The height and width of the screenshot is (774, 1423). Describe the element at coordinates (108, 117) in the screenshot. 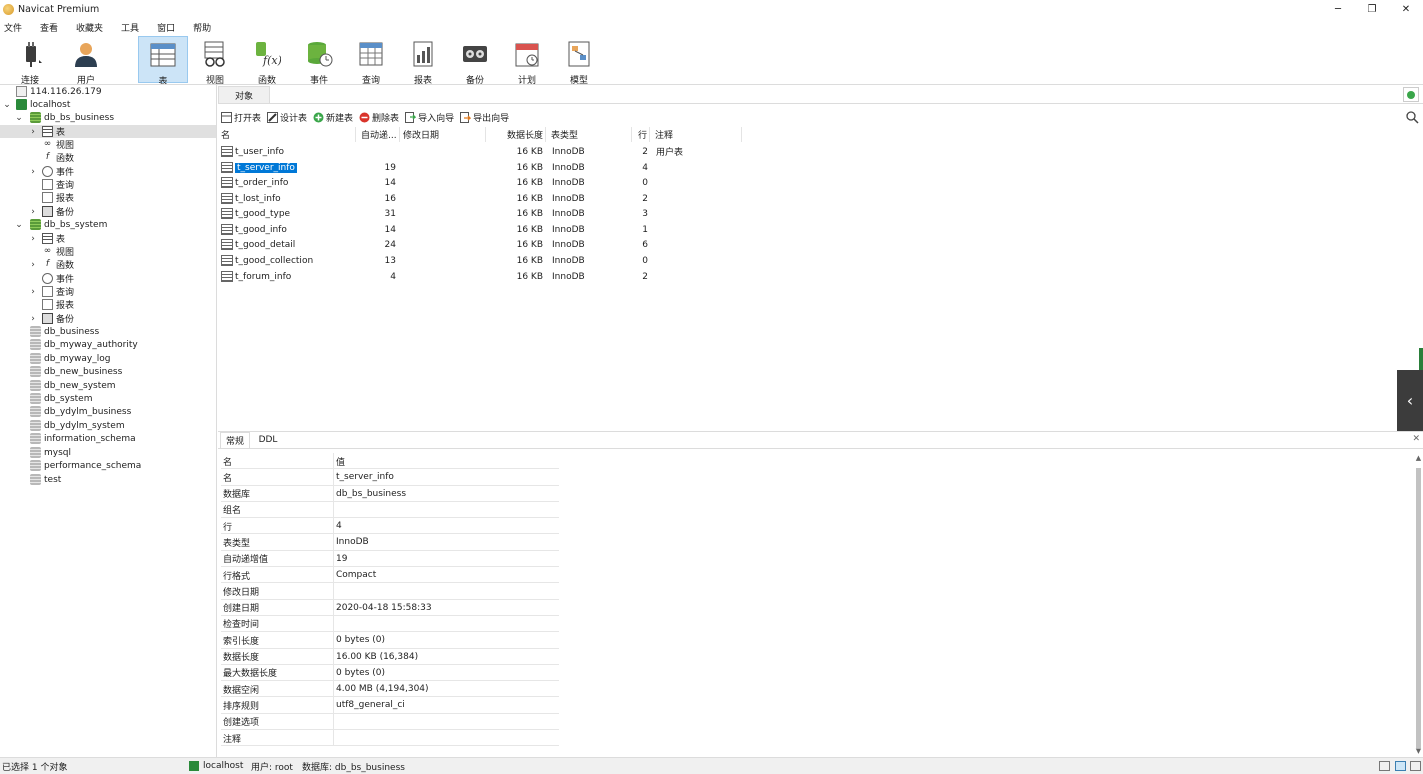

I see `tree-db-bs-business: ⌄ db_bs_business` at that location.